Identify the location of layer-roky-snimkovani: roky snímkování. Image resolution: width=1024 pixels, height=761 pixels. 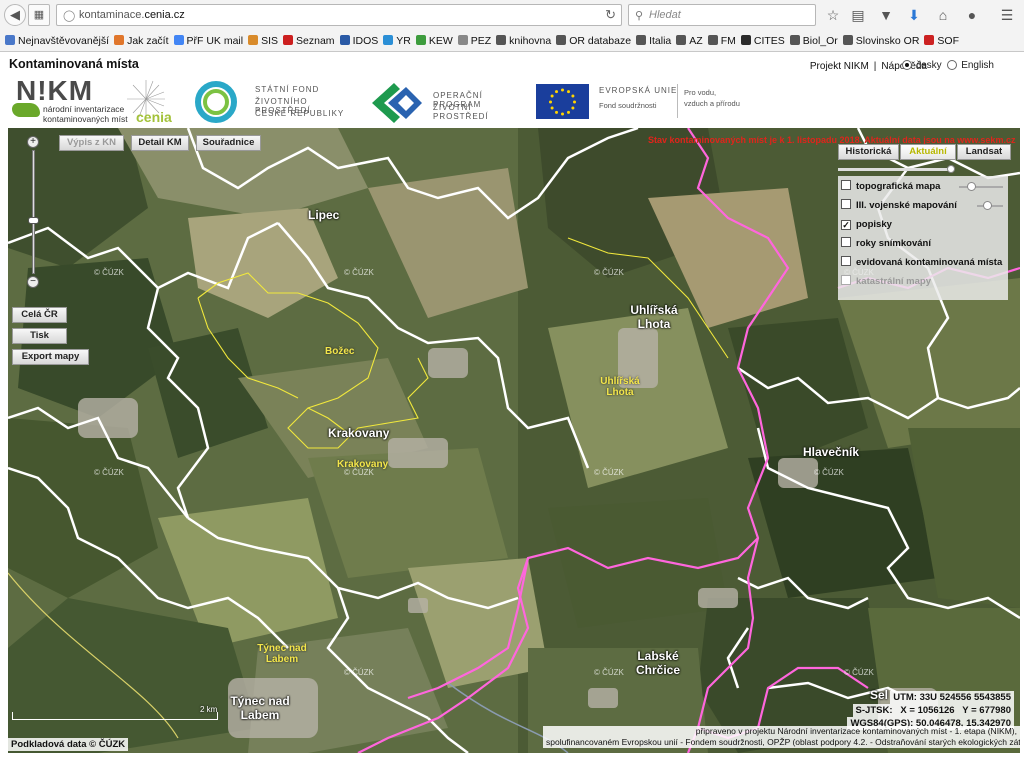
(886, 244).